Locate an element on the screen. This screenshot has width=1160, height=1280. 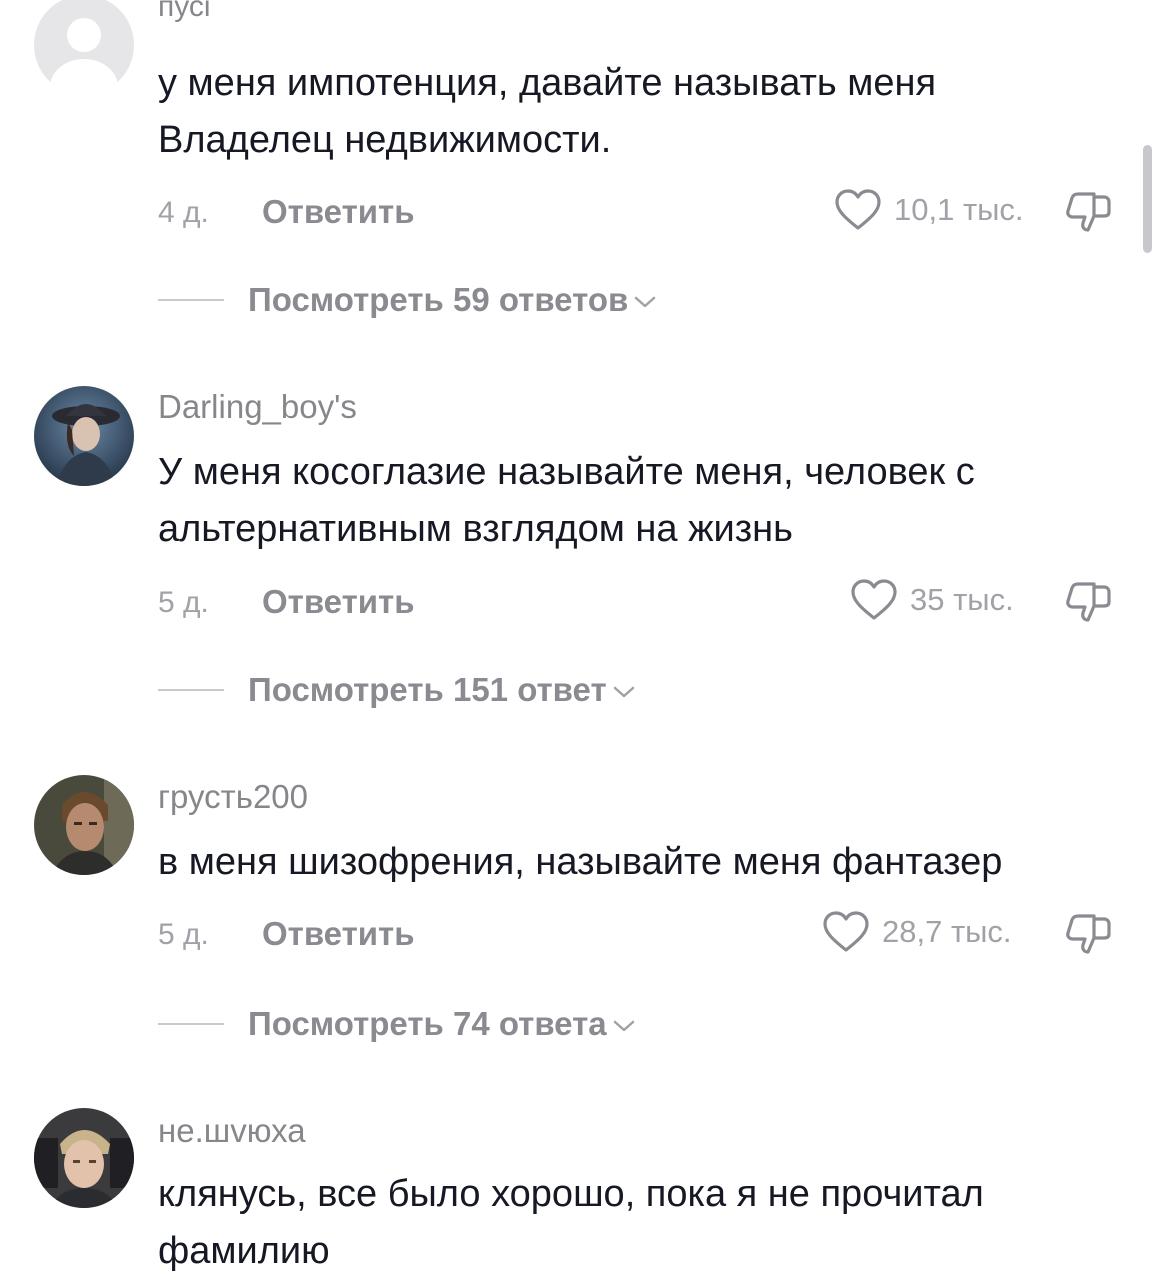
view-replies-button: Посмотреть 74 ответа is located at coordinates (396, 1024).